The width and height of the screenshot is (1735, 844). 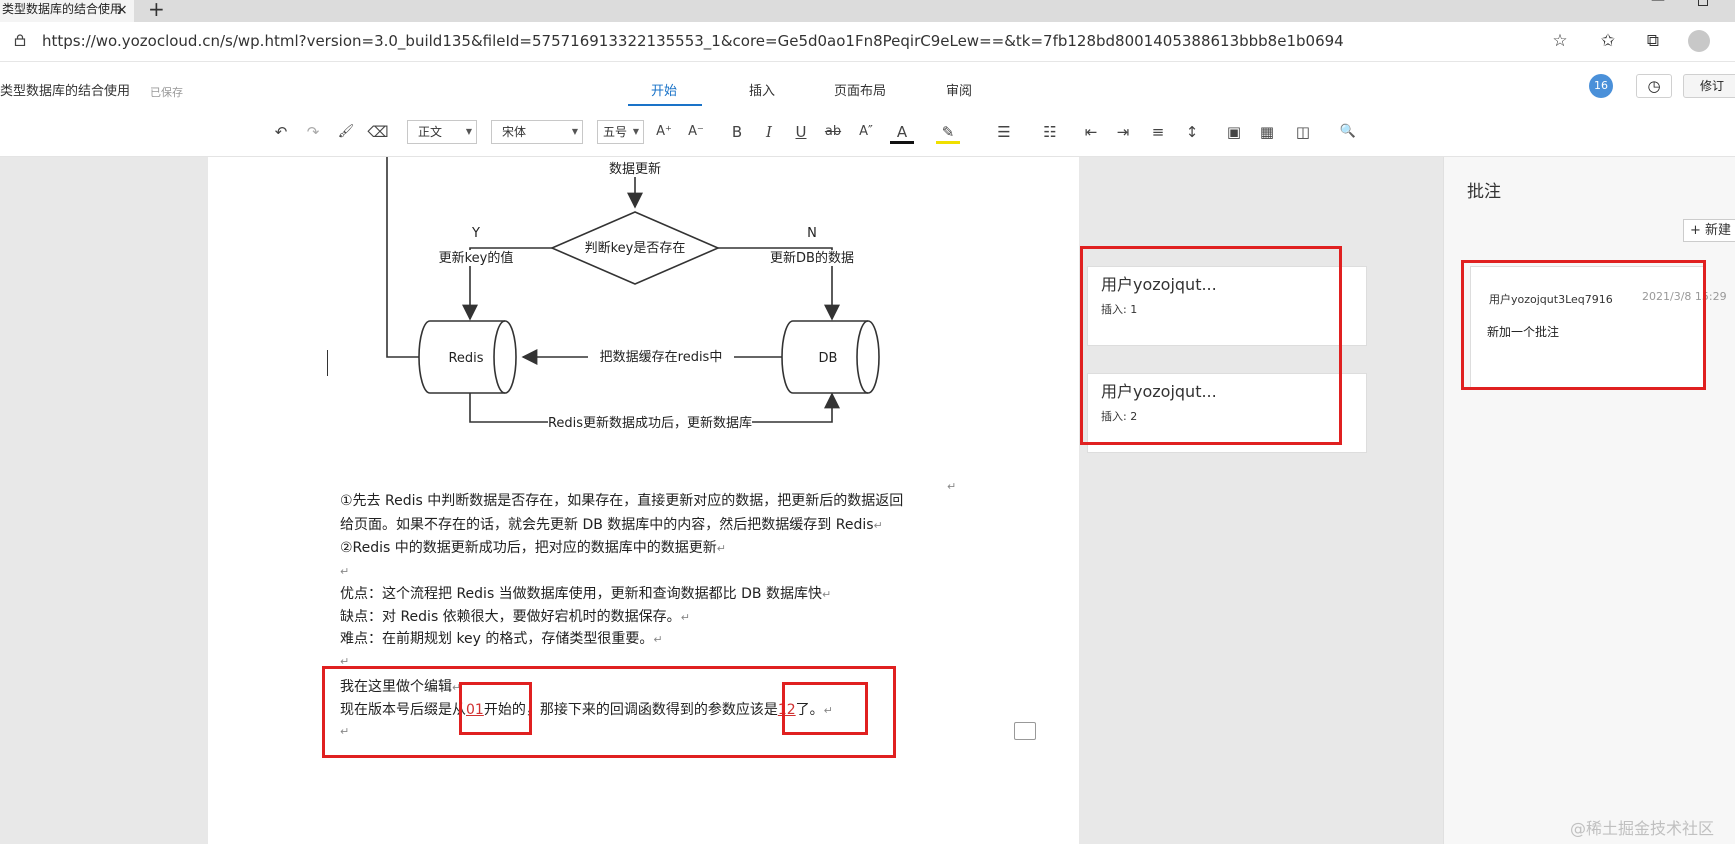 What do you see at coordinates (664, 89) in the screenshot?
I see `tab-start: 开始` at bounding box center [664, 89].